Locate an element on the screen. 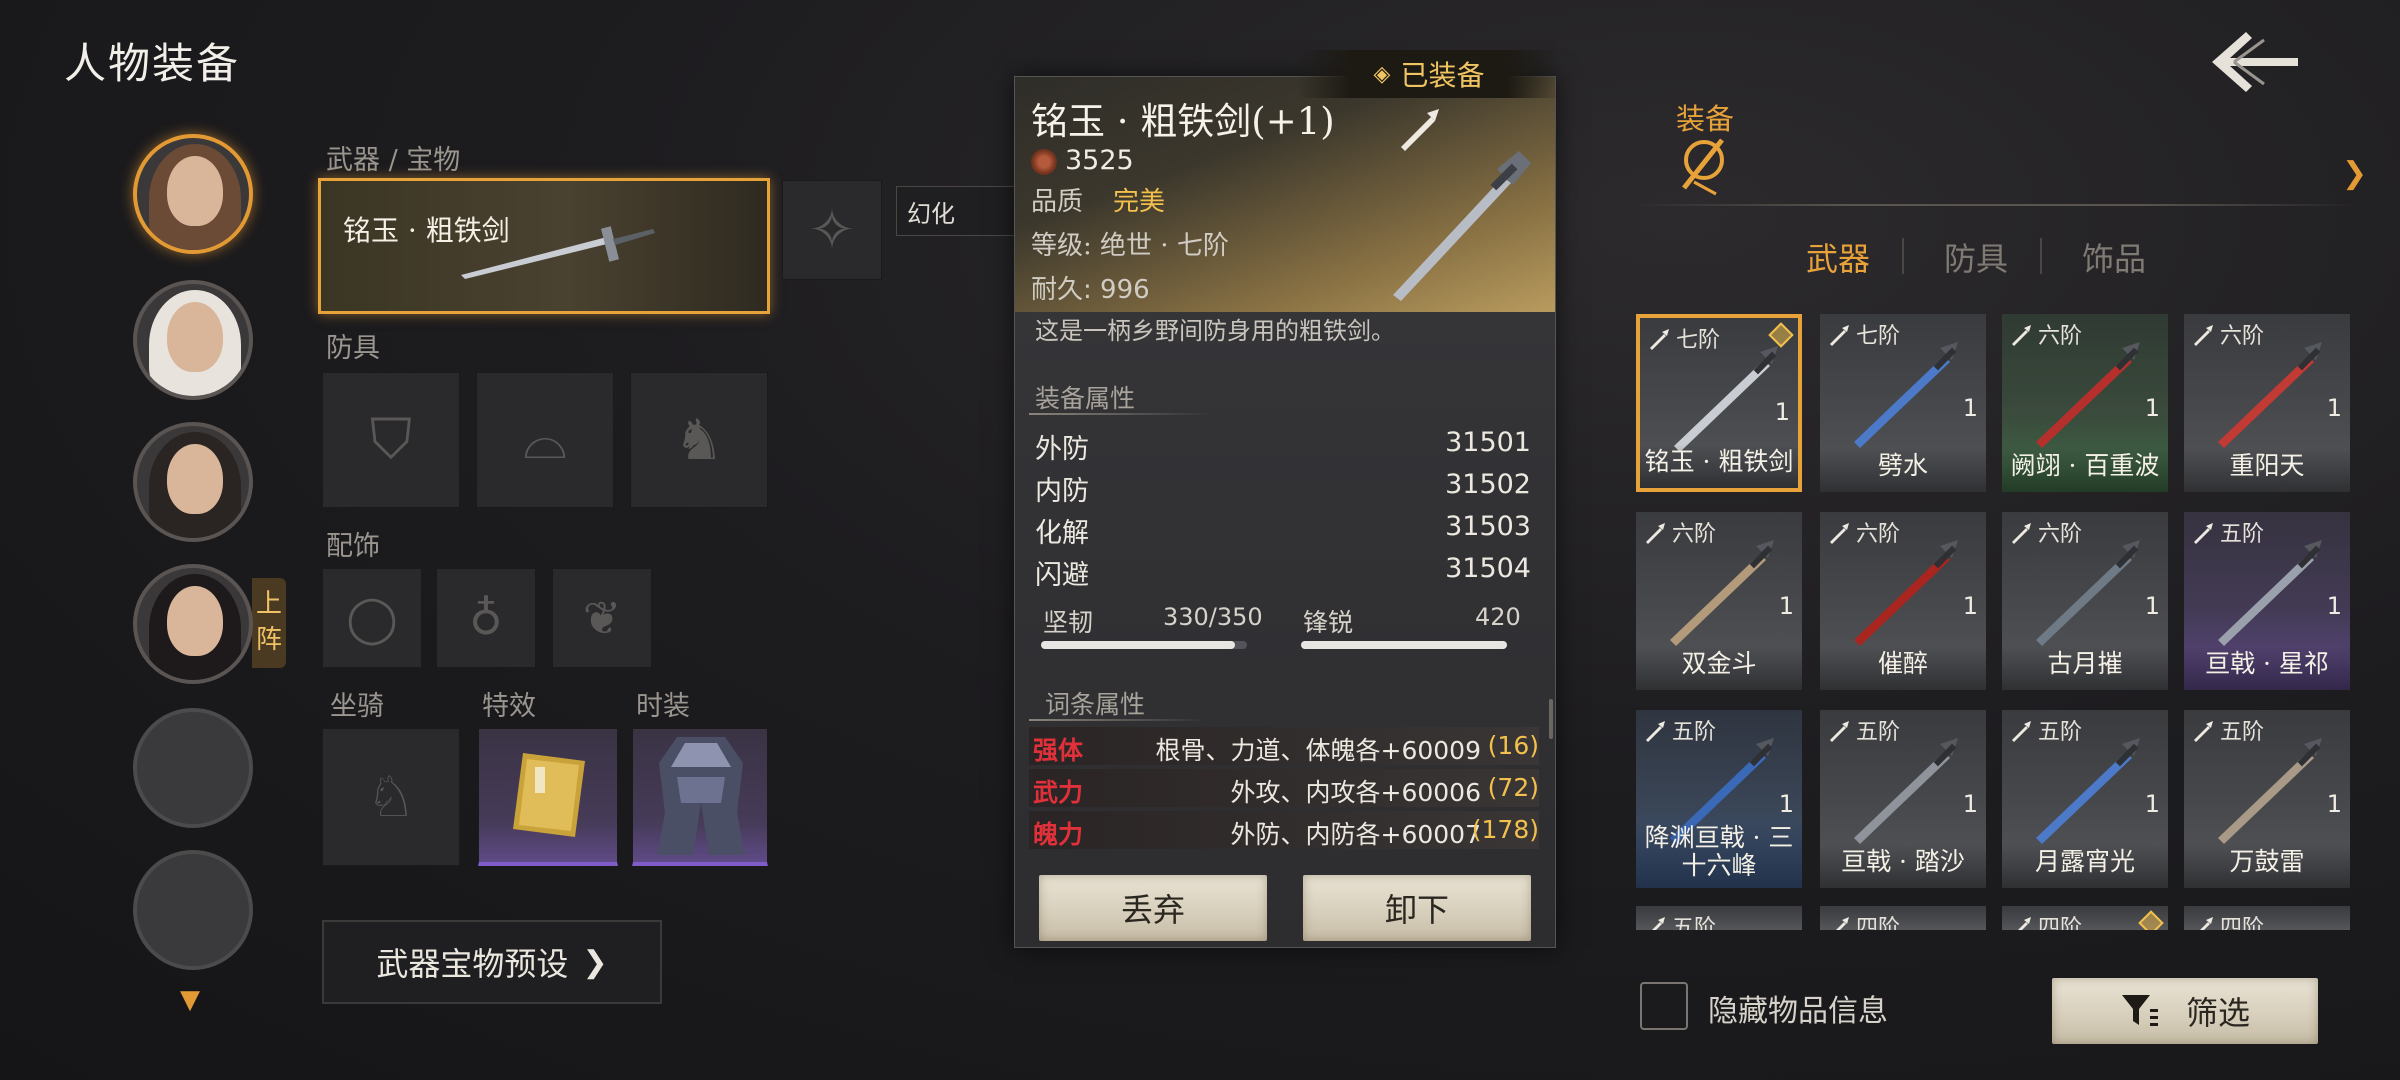 The image size is (2400, 1080). sharpness-bar is located at coordinates (1404, 645).